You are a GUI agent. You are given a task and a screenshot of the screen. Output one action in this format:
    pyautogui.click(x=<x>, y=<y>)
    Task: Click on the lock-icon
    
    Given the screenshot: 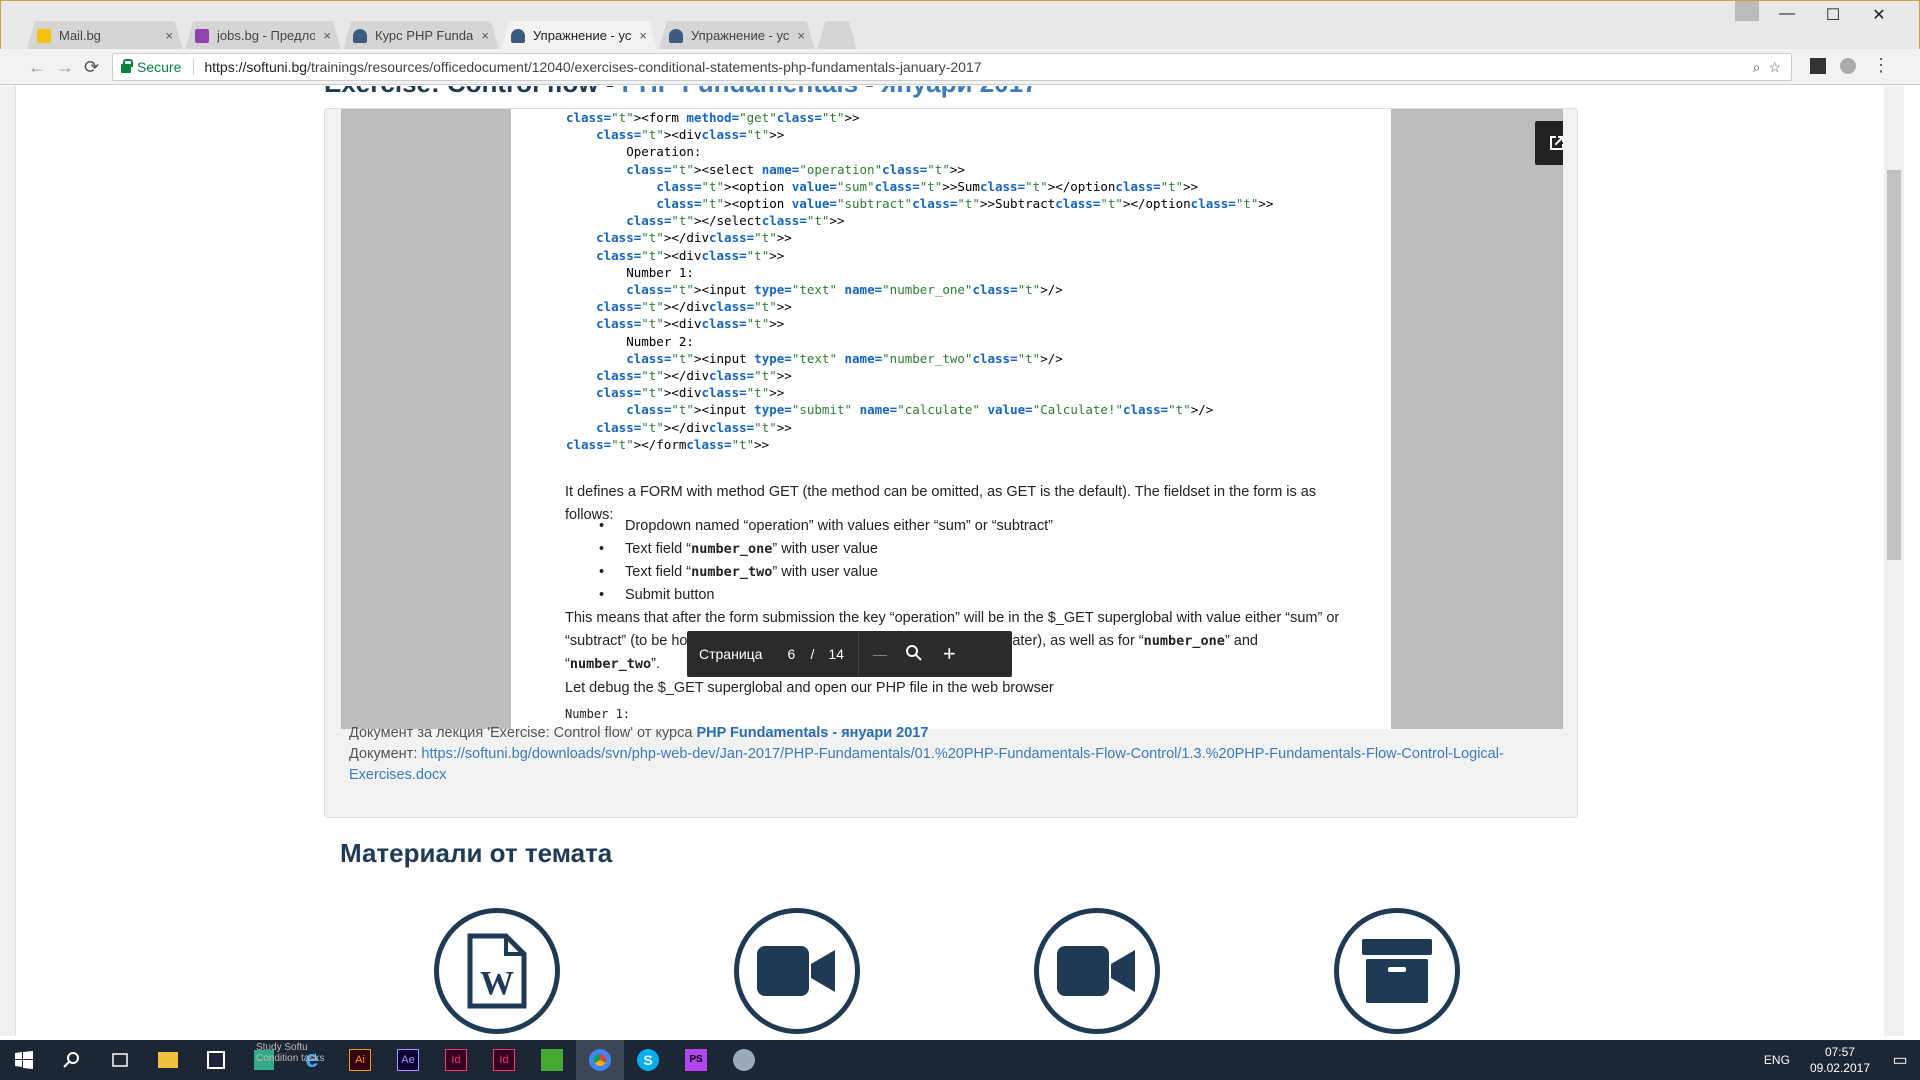 What is the action you would take?
    pyautogui.click(x=127, y=66)
    